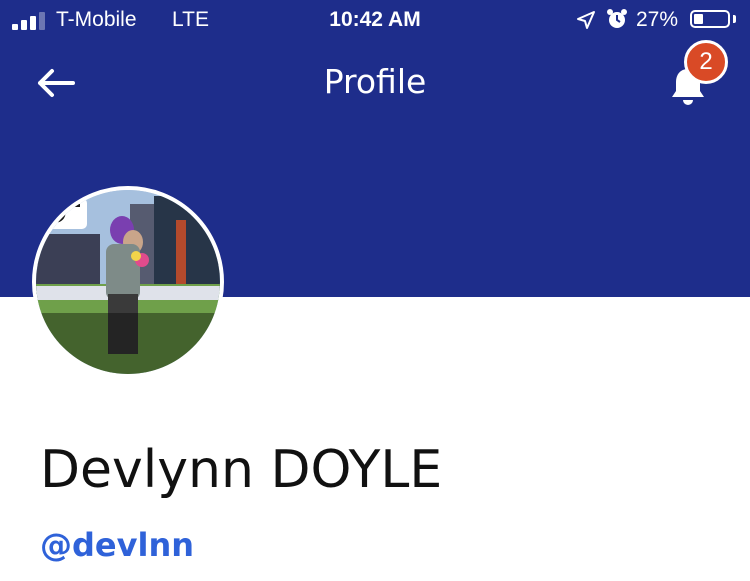  What do you see at coordinates (710, 19) in the screenshot?
I see `battery-icon` at bounding box center [710, 19].